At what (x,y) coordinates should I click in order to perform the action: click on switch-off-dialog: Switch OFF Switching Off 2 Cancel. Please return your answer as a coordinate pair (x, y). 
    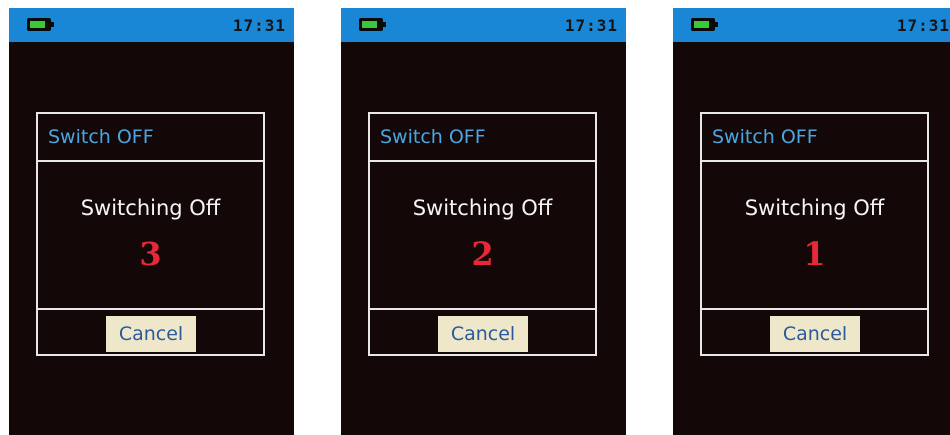
    Looking at the image, I should click on (482, 234).